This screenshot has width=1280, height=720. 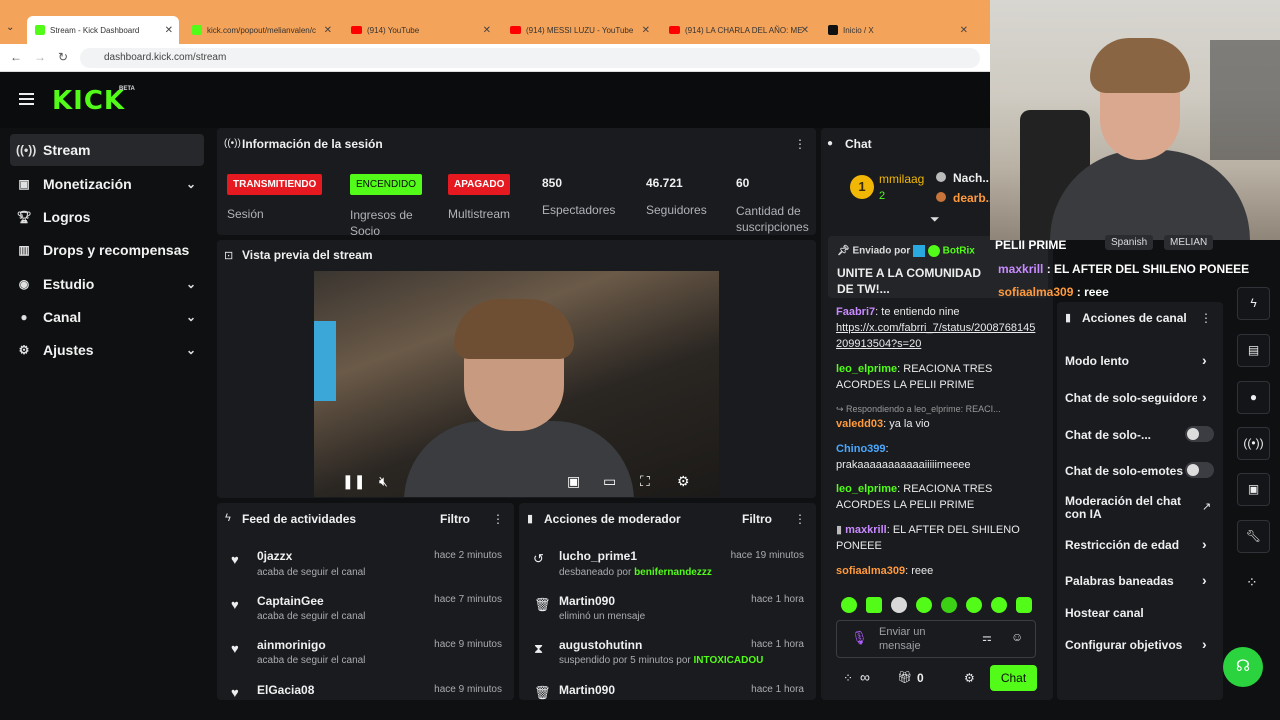 I want to click on kick-logo: KICK, so click(x=88, y=101).